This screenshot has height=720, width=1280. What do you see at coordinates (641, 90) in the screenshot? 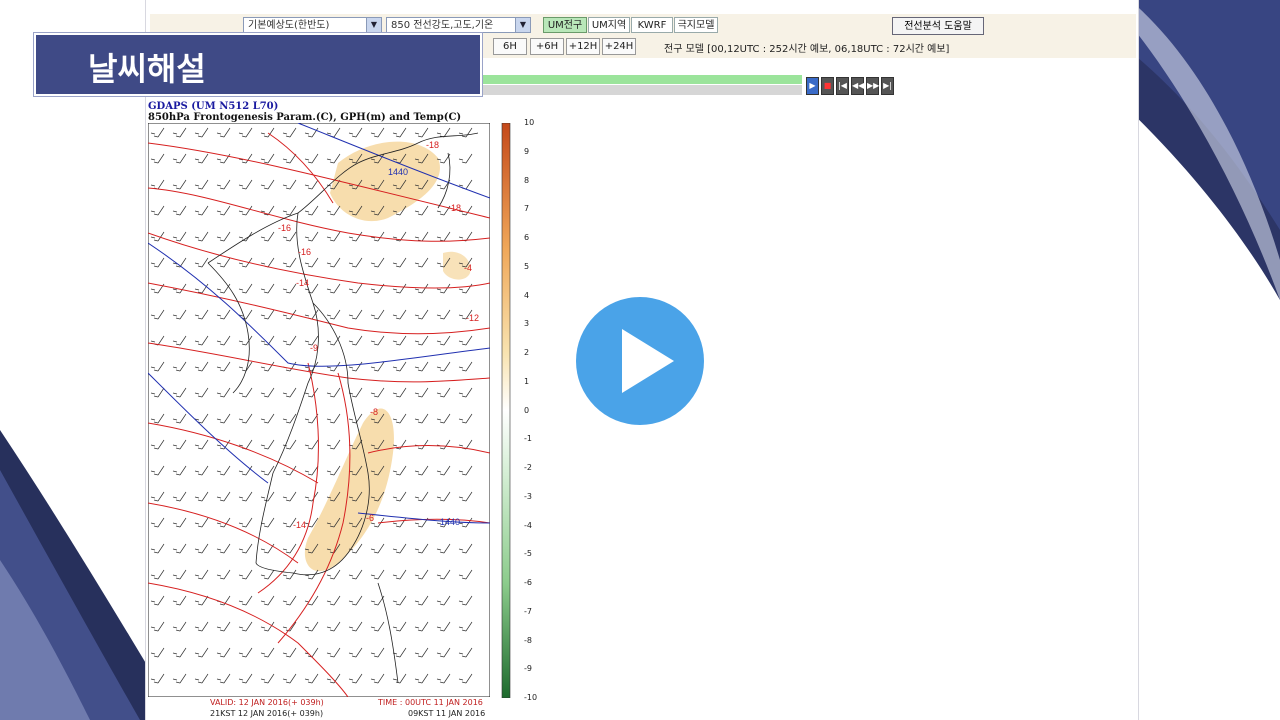
I see `timeline-track` at bounding box center [641, 90].